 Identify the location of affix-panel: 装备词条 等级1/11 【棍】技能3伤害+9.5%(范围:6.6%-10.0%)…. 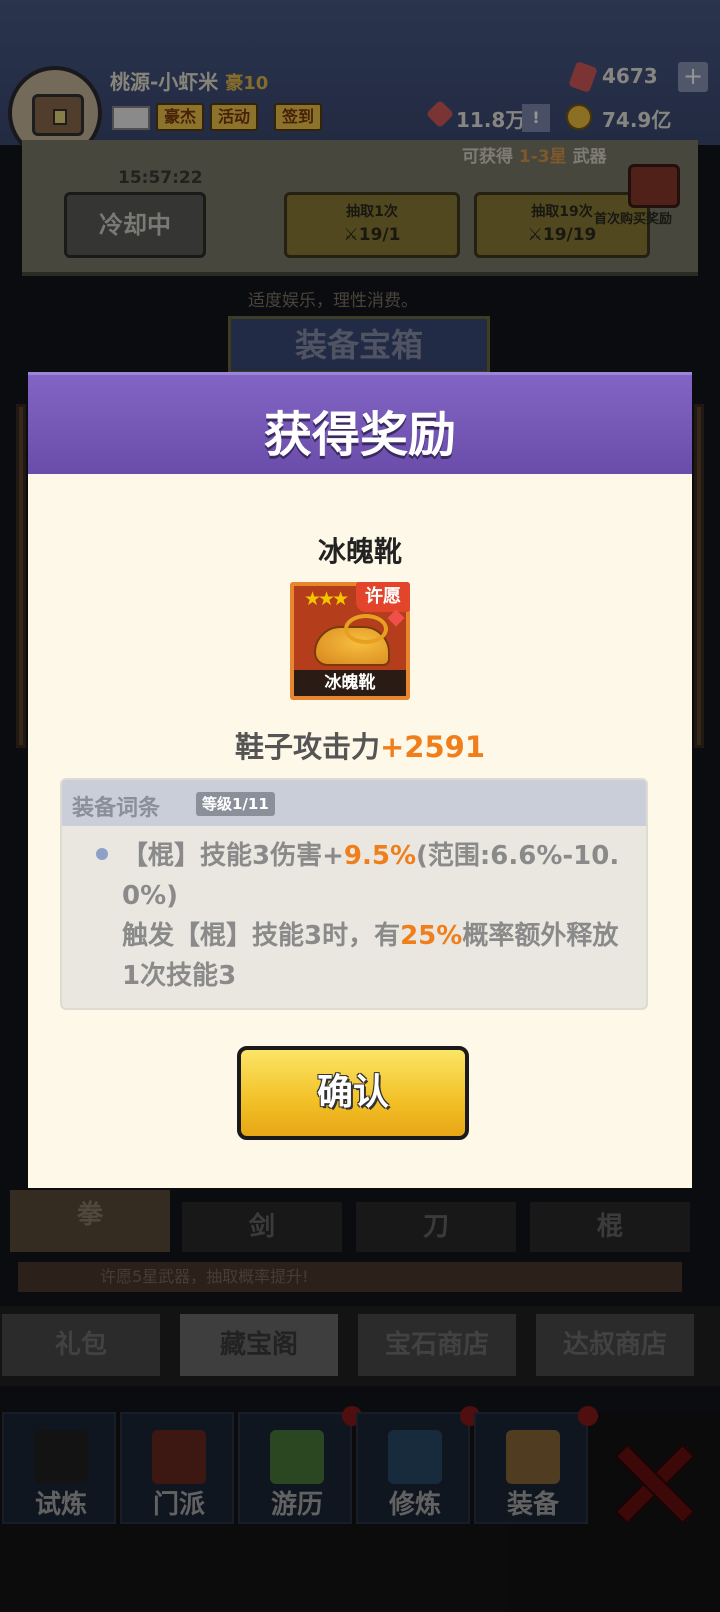
(354, 894).